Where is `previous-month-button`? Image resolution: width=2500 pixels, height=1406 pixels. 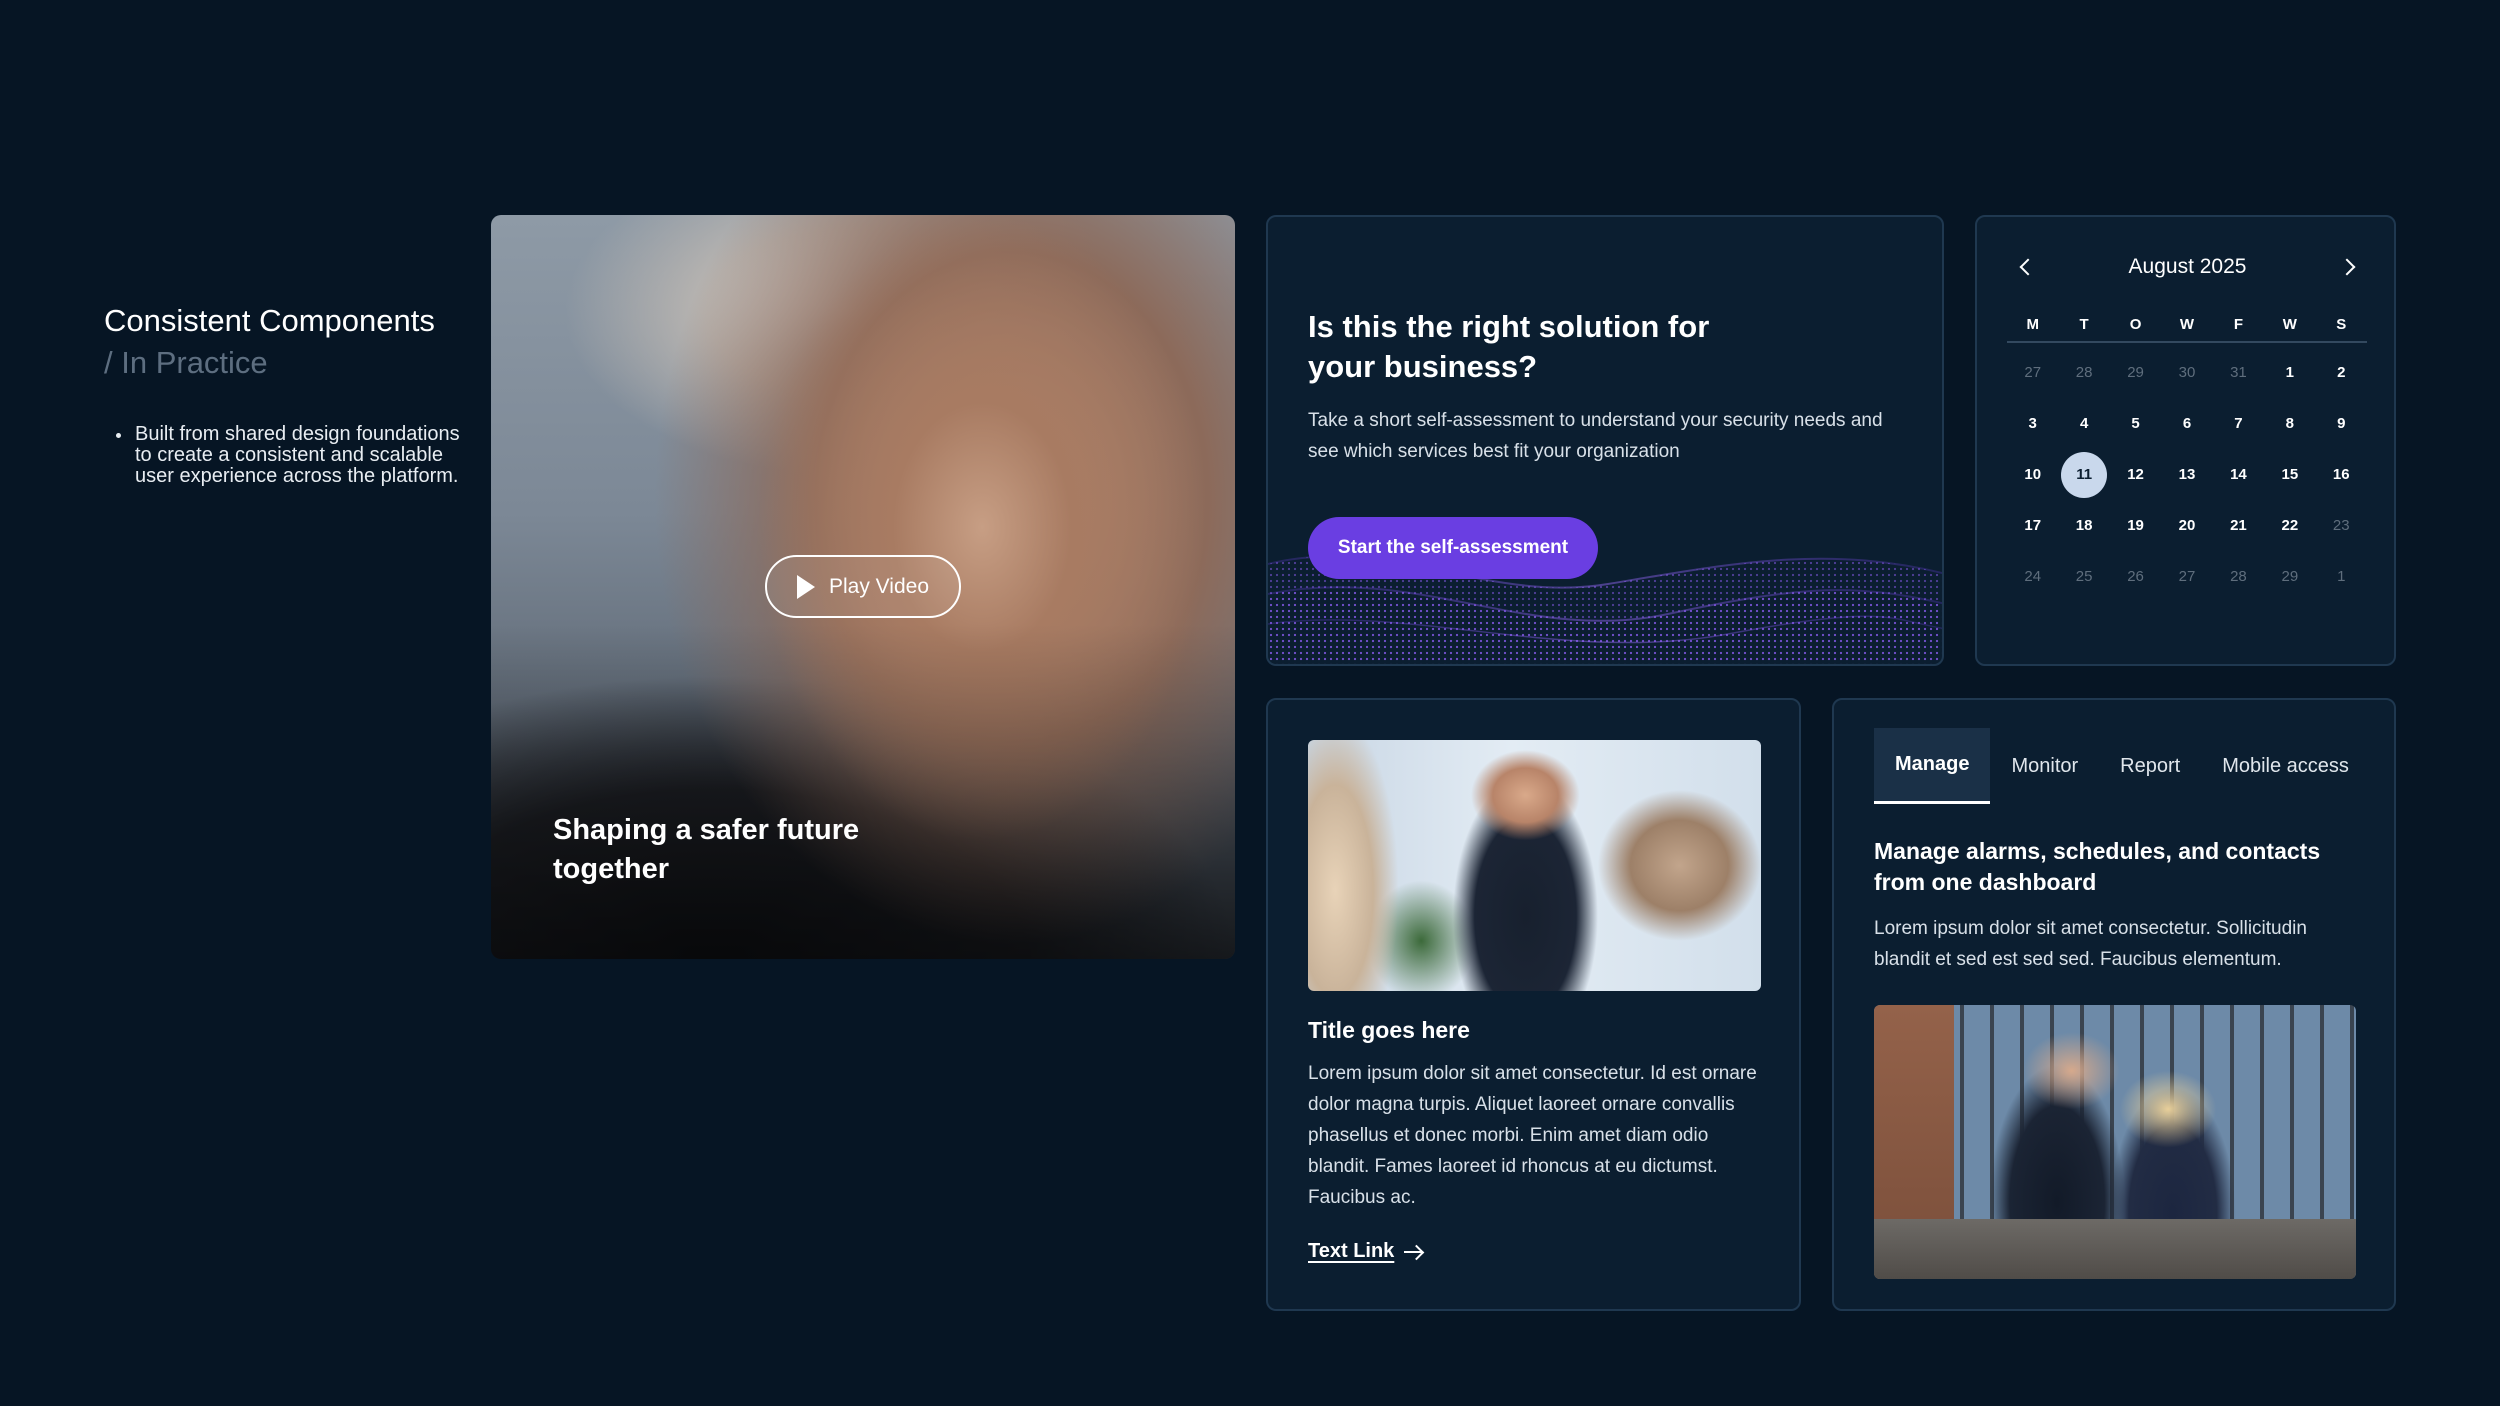 previous-month-button is located at coordinates (2025, 267).